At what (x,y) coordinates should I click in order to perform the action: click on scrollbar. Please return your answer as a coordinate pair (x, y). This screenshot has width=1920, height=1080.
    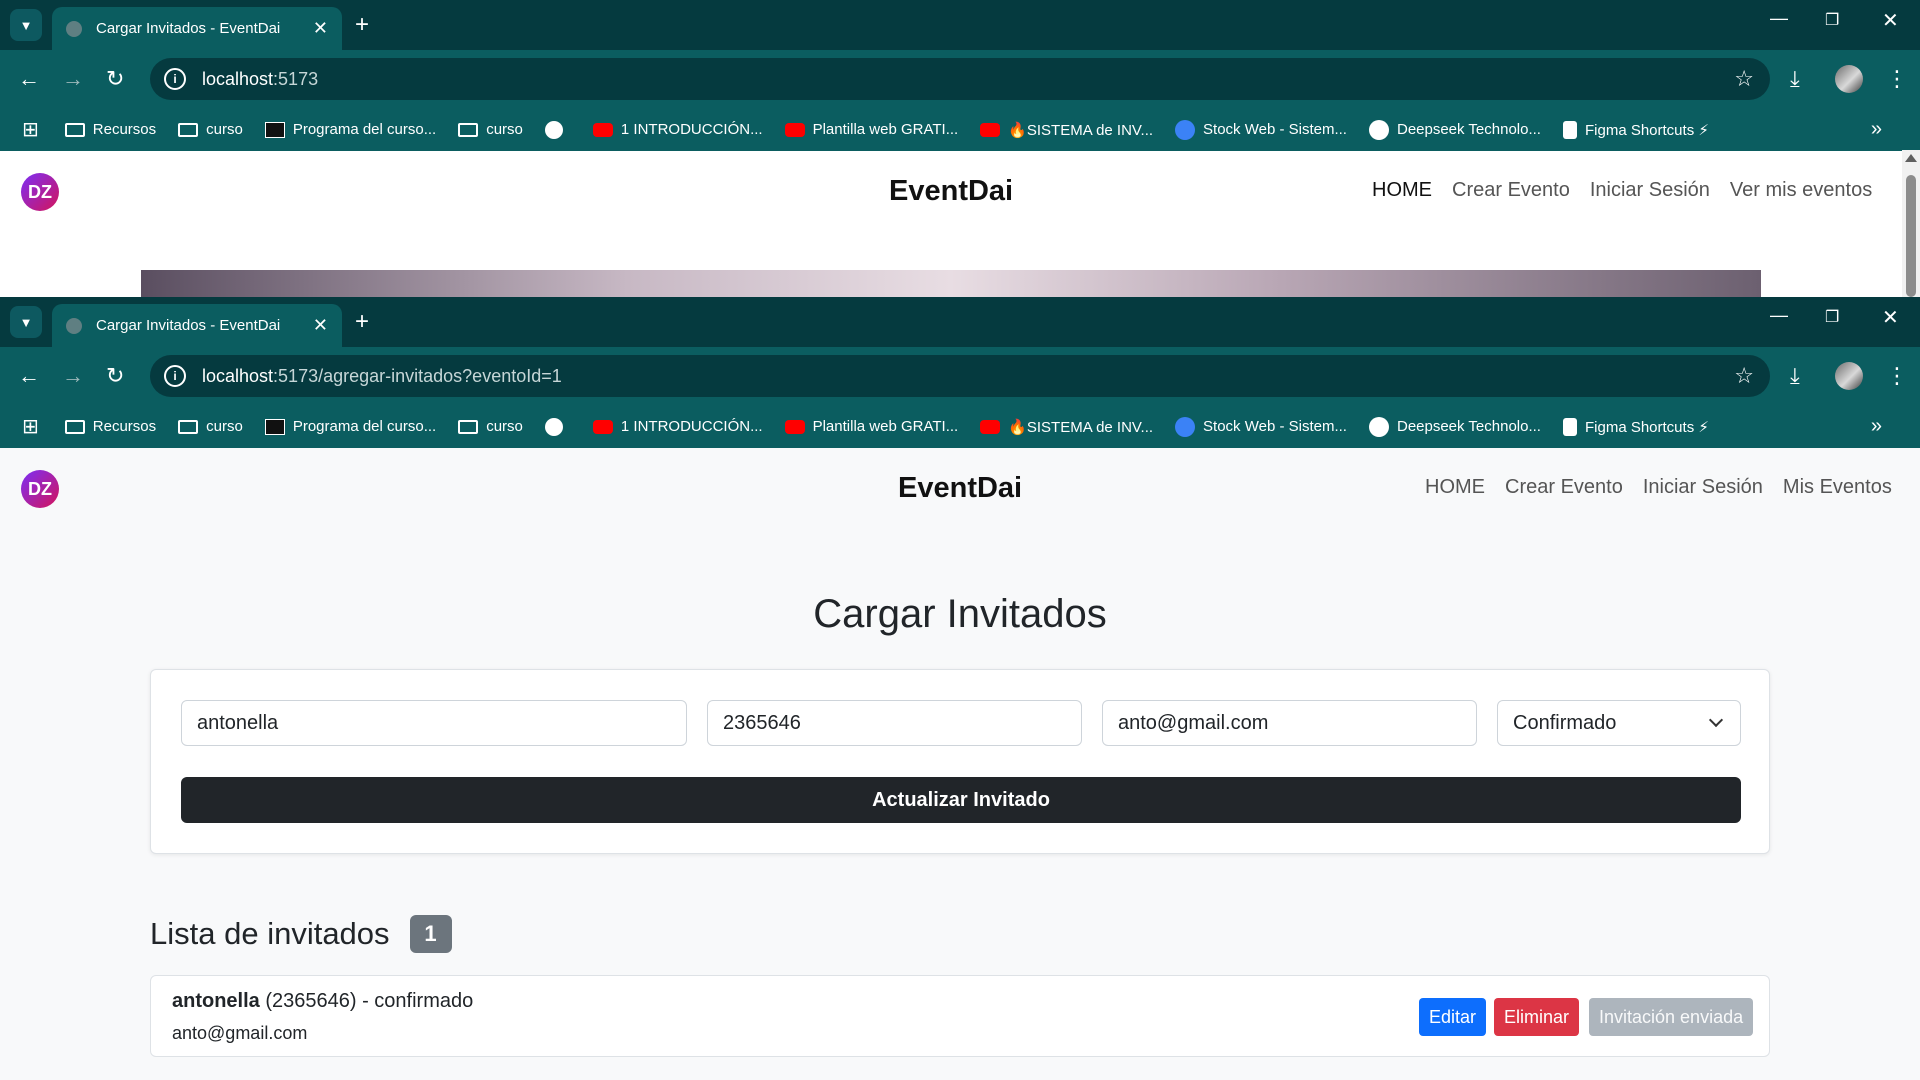
    Looking at the image, I should click on (1911, 223).